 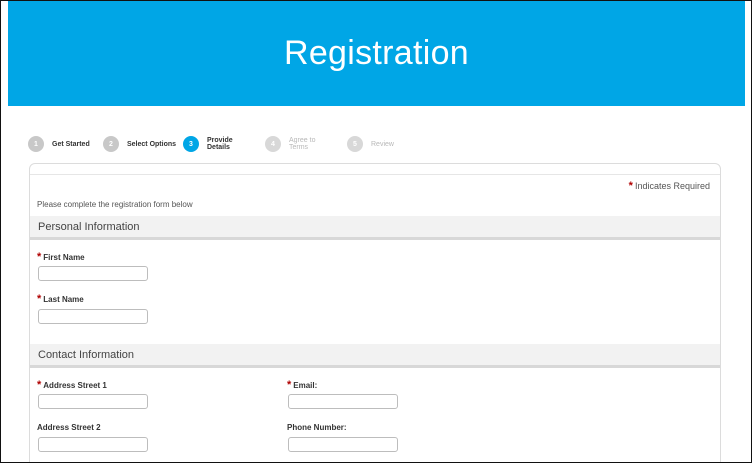 I want to click on phone-number-field, so click(x=343, y=444).